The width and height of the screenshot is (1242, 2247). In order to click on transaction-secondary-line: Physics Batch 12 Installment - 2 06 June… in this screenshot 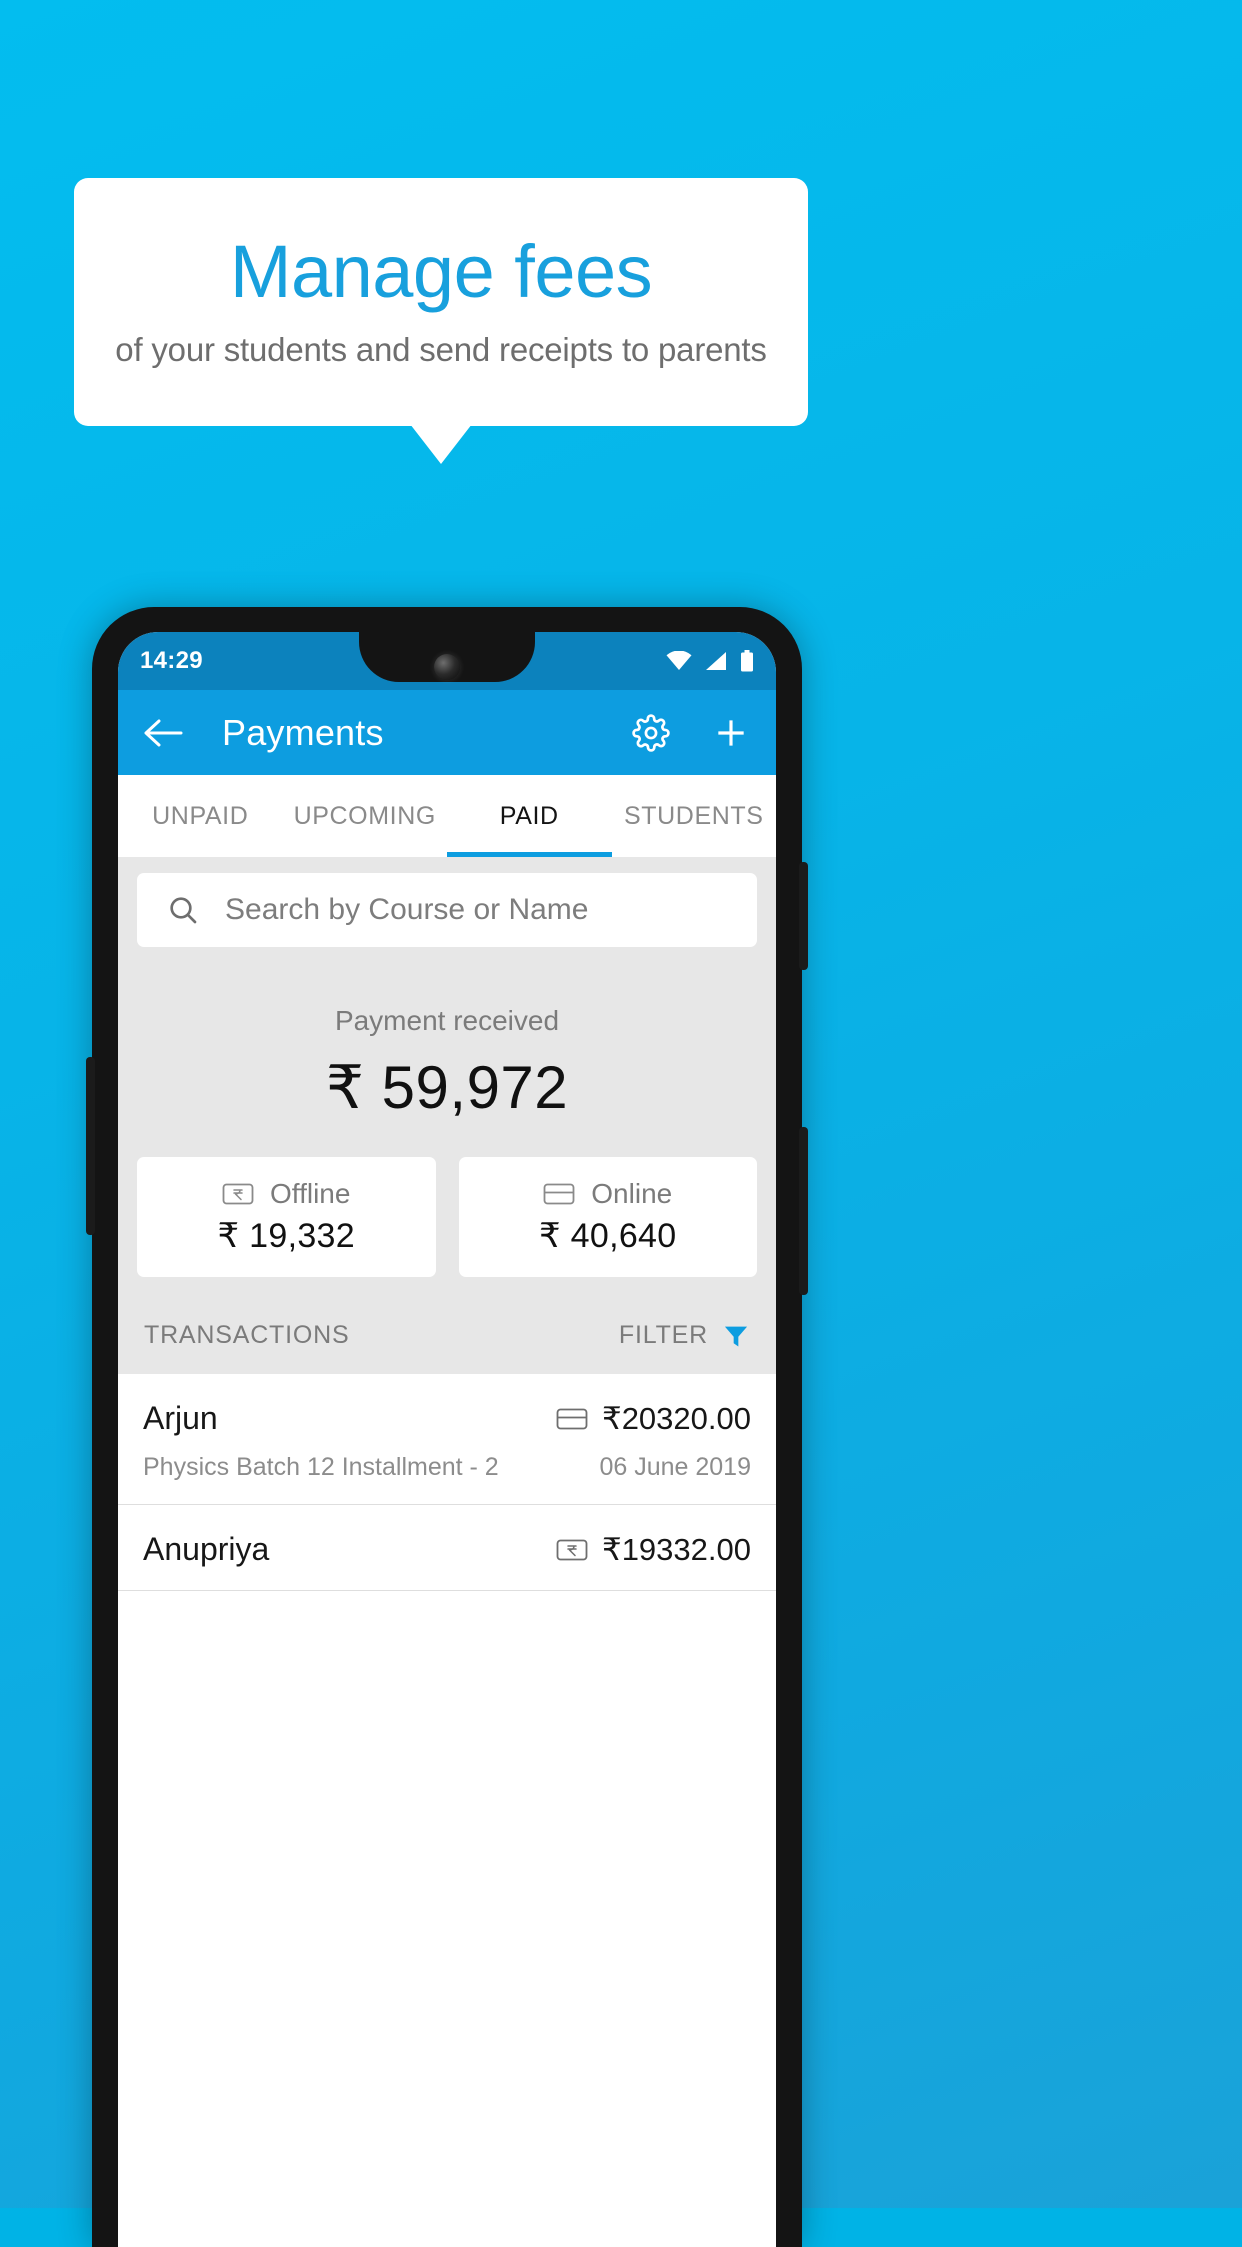, I will do `click(447, 1467)`.